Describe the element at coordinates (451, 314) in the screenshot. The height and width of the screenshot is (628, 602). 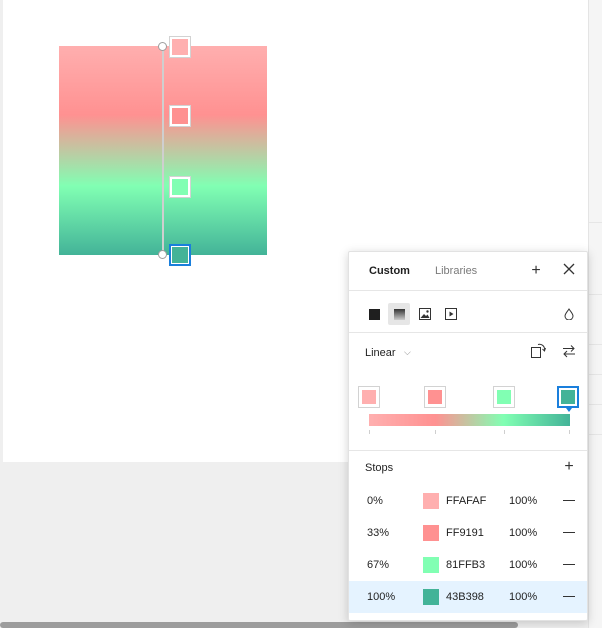
I see `video-fill-icon` at that location.